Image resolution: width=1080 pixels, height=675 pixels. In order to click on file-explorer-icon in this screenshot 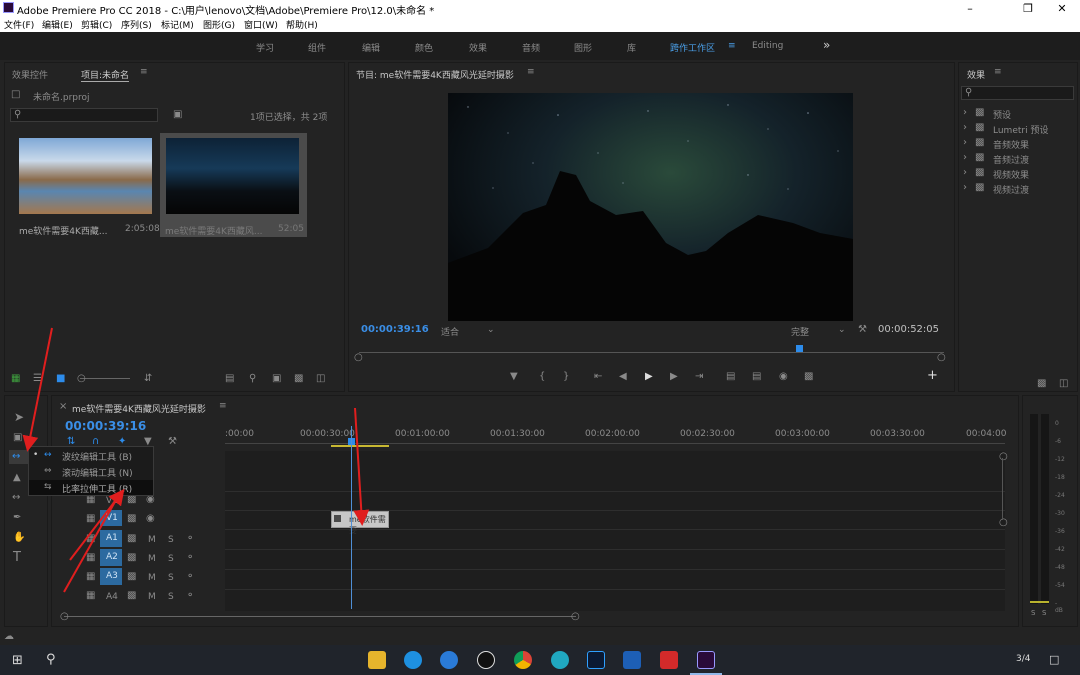, I will do `click(377, 660)`.